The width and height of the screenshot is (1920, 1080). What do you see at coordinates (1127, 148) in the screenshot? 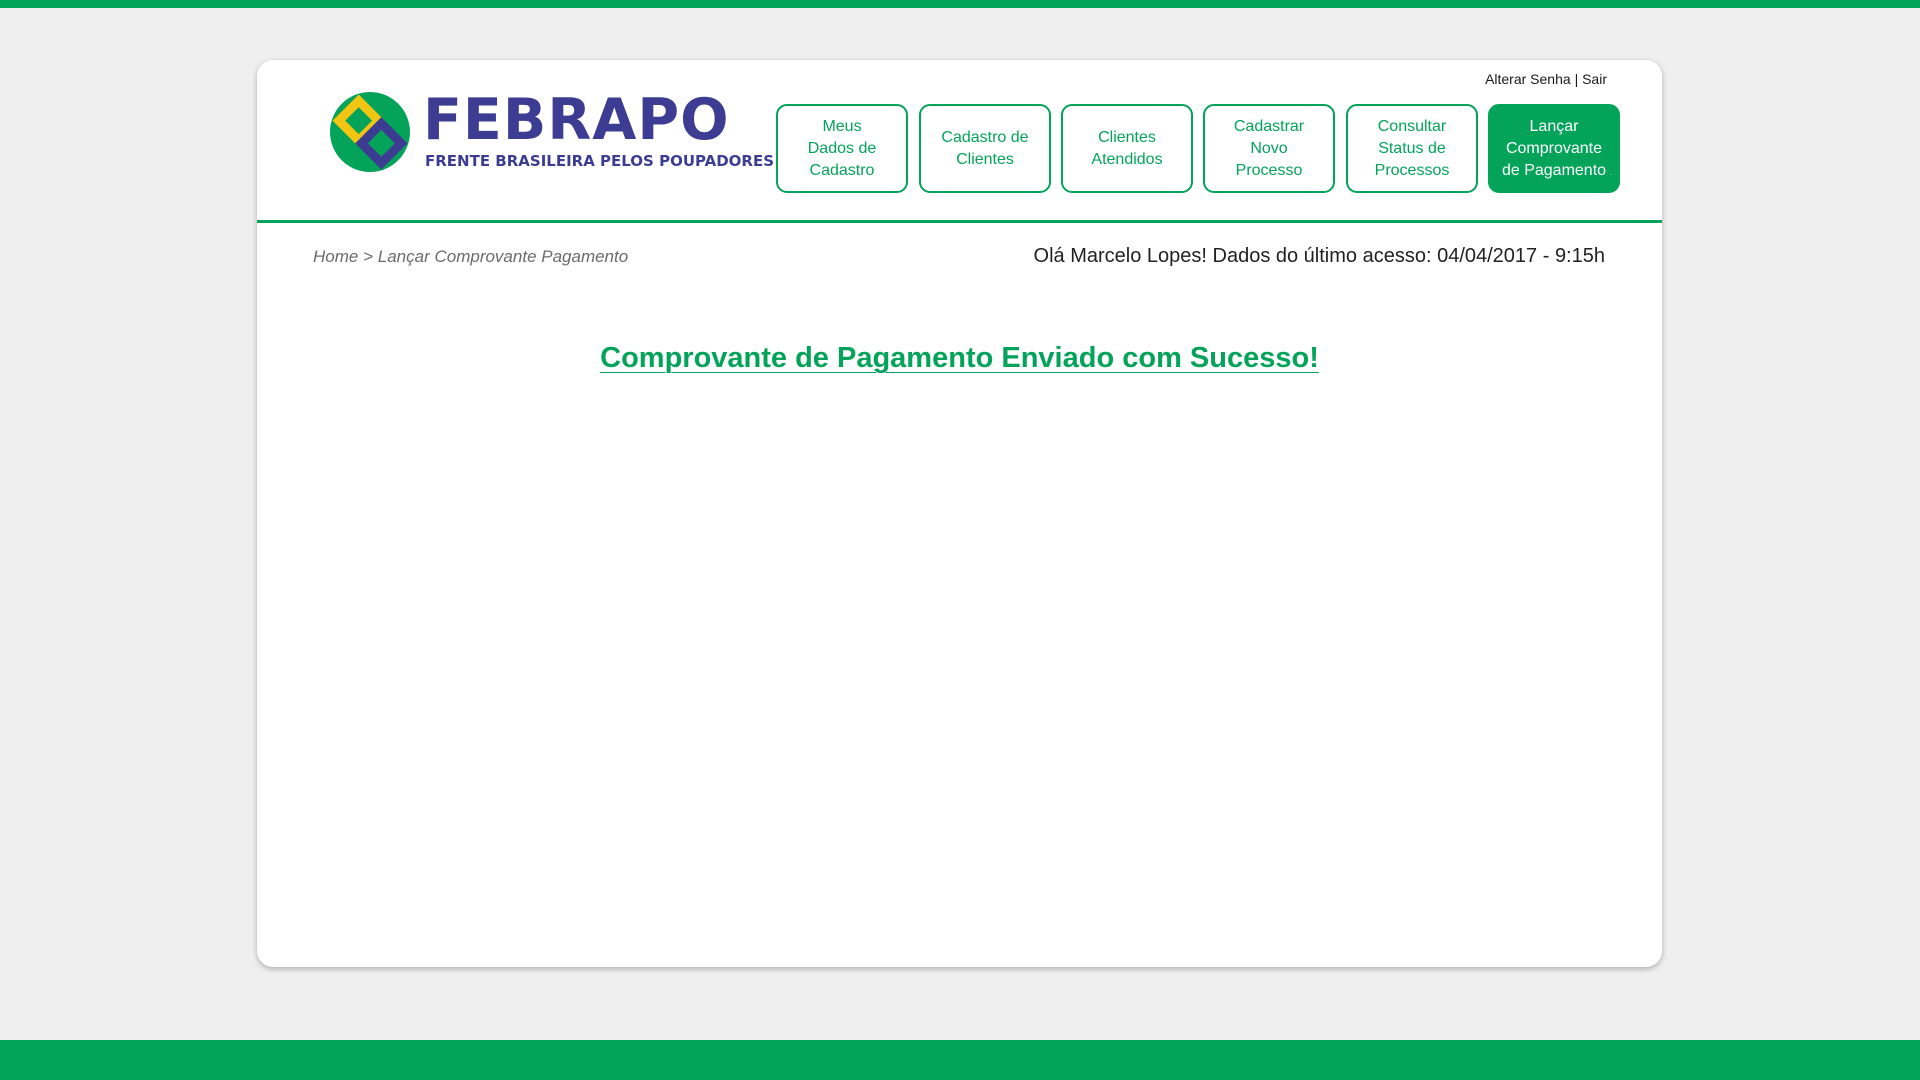
I see `nav-served-clients: Clientes Atendidos` at bounding box center [1127, 148].